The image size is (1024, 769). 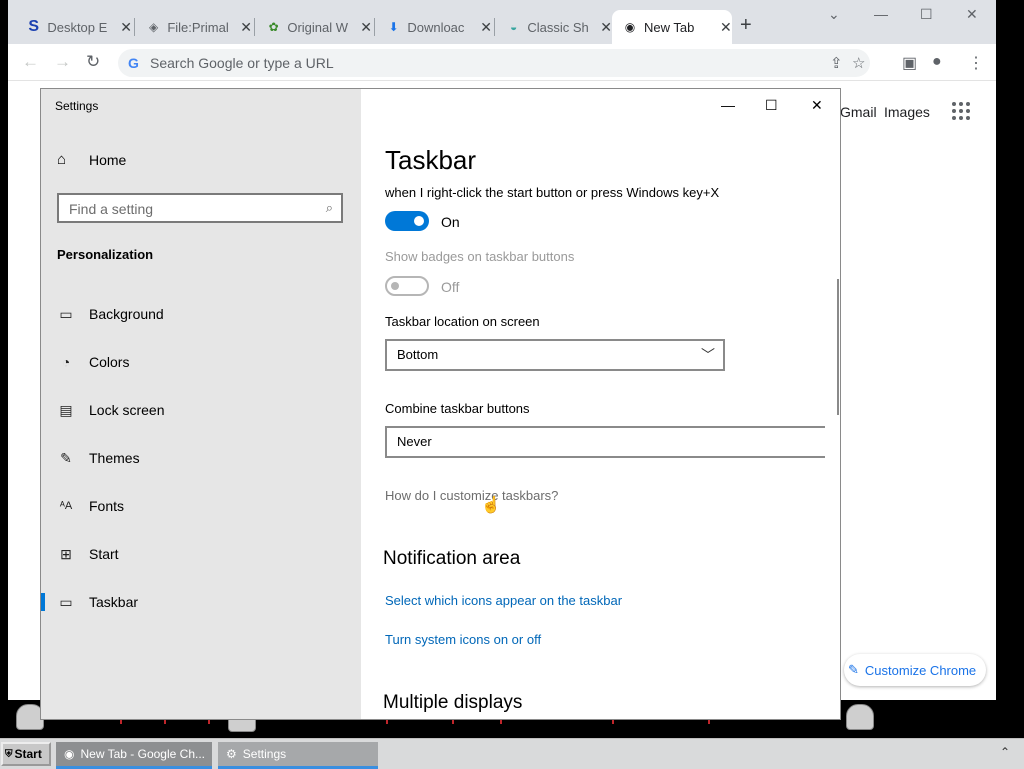 I want to click on gear-icon: ⚙, so click(x=231, y=754).